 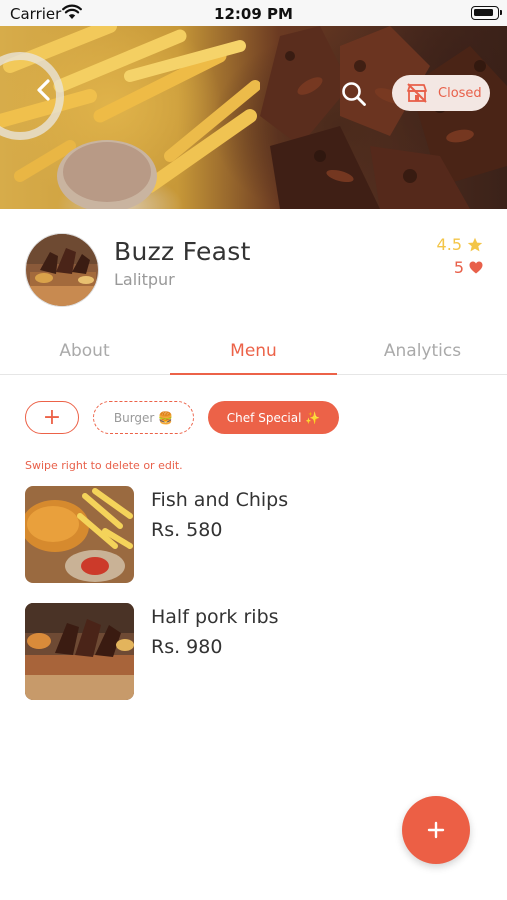 I want to click on restaurant-profile: Buzz Feast Lalitpur 4.5 5, so click(x=253, y=269).